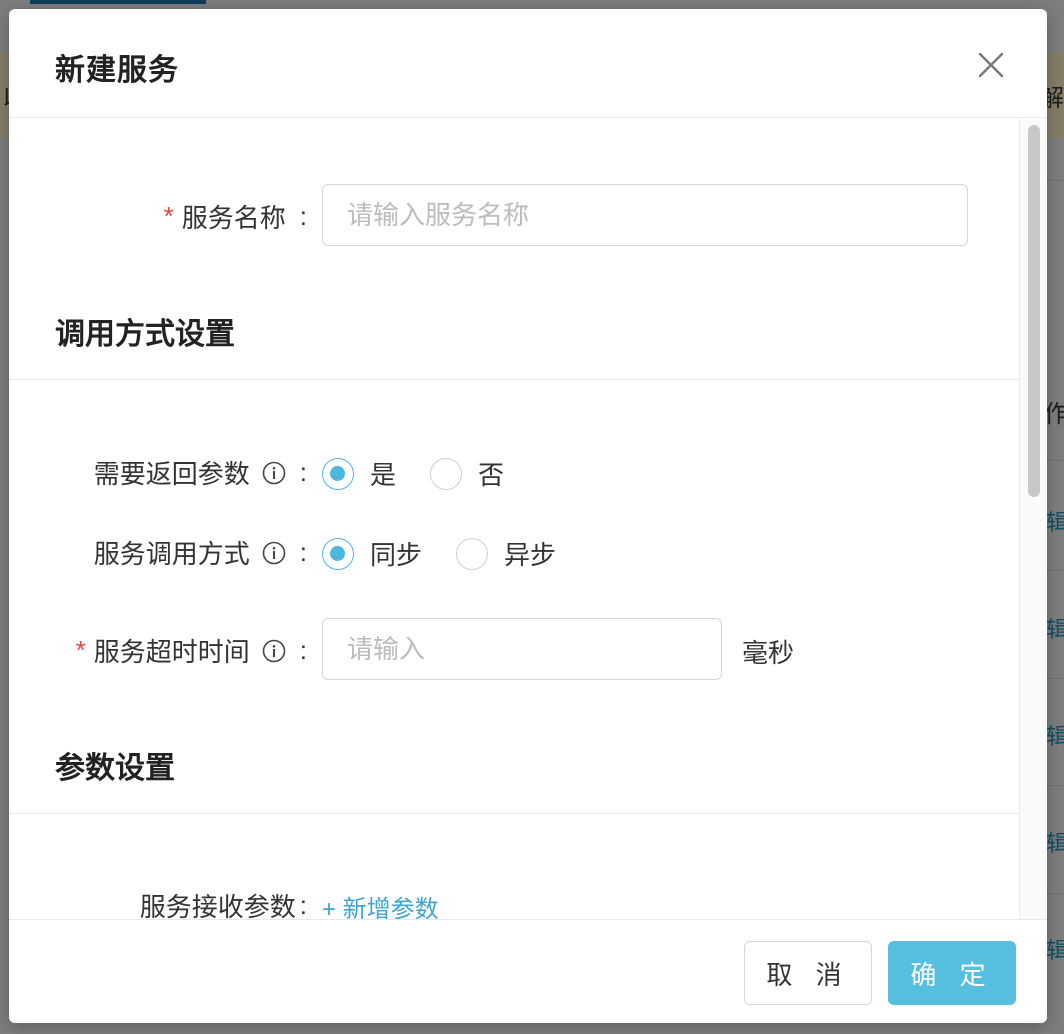 Image resolution: width=1064 pixels, height=1034 pixels. I want to click on timeout-label-text: 服务超时时间, so click(171, 652).